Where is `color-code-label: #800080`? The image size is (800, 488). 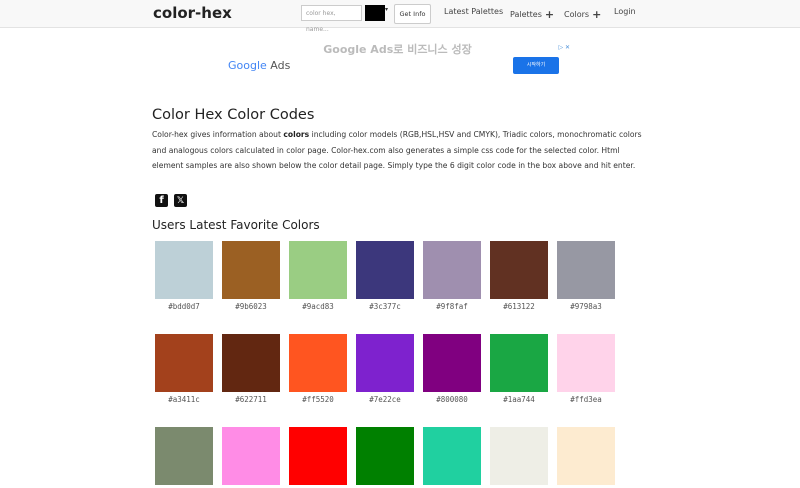
color-code-label: #800080 is located at coordinates (452, 399).